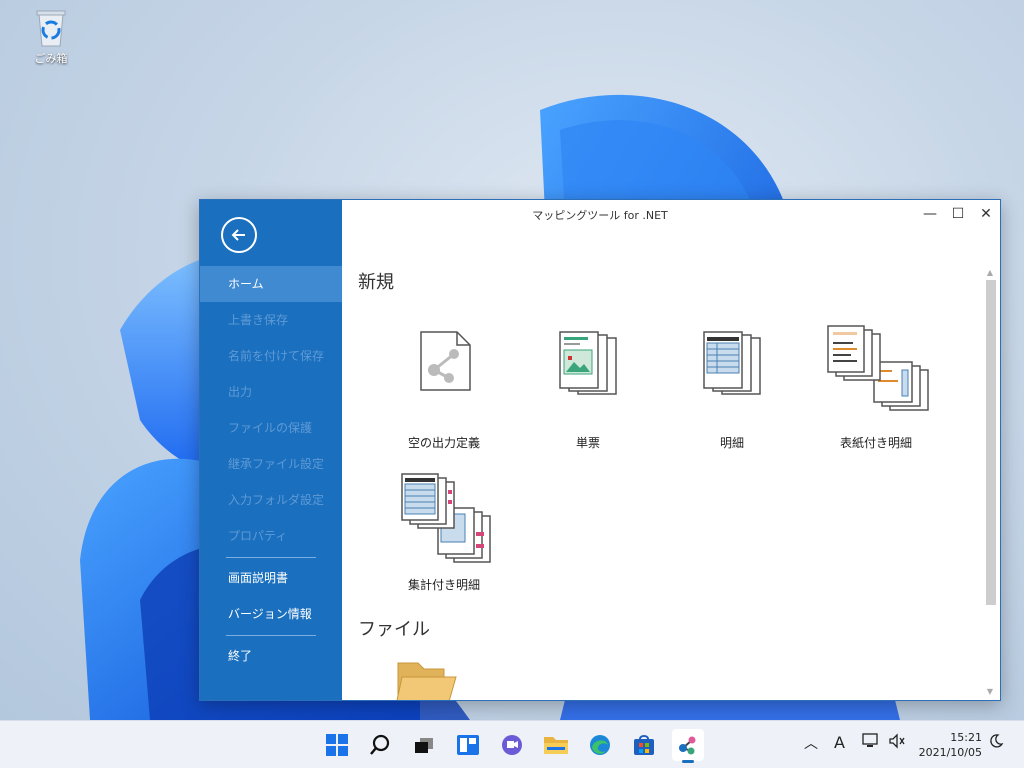 This screenshot has width=1024, height=768. I want to click on template-cover-detail: 表紙付き明細, so click(876, 390).